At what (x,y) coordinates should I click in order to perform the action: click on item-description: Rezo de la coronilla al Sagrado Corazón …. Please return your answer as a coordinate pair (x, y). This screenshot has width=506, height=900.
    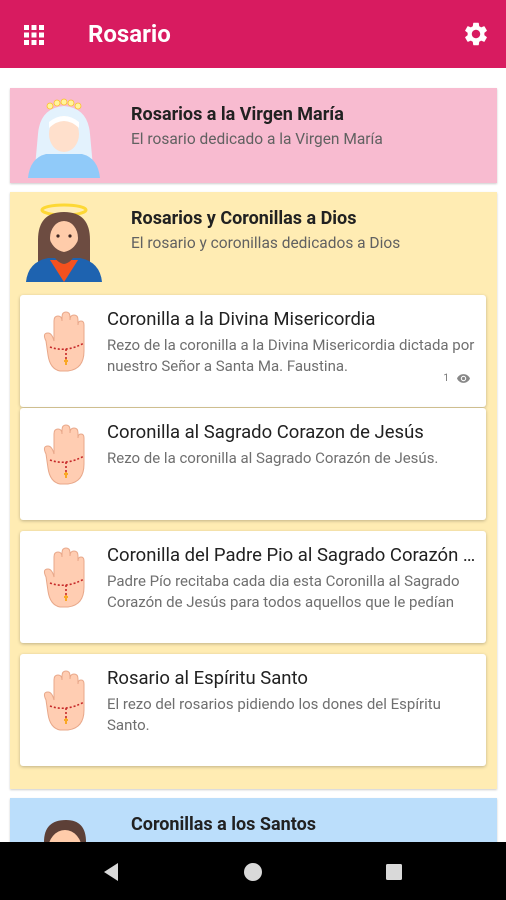
    Looking at the image, I should click on (273, 458).